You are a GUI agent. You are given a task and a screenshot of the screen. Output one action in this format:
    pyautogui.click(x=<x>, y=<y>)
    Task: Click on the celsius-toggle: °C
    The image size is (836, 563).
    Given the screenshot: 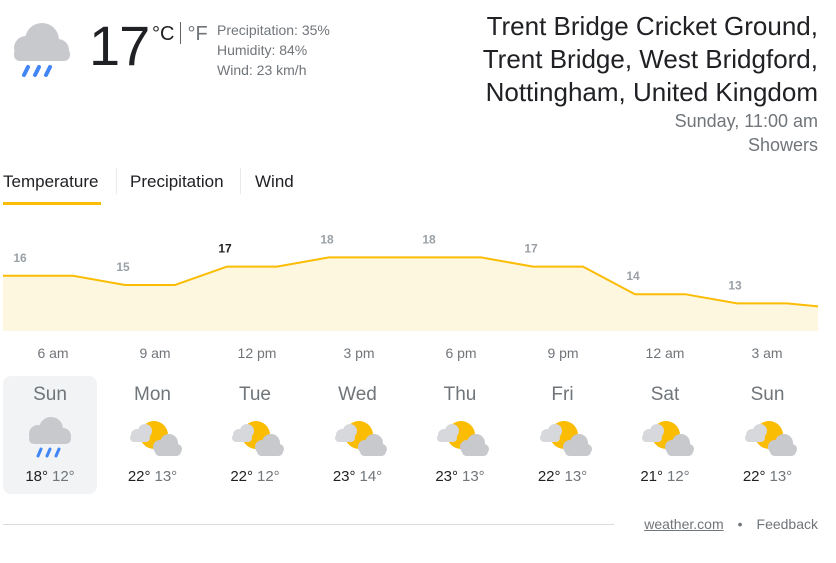 What is the action you would take?
    pyautogui.click(x=163, y=34)
    